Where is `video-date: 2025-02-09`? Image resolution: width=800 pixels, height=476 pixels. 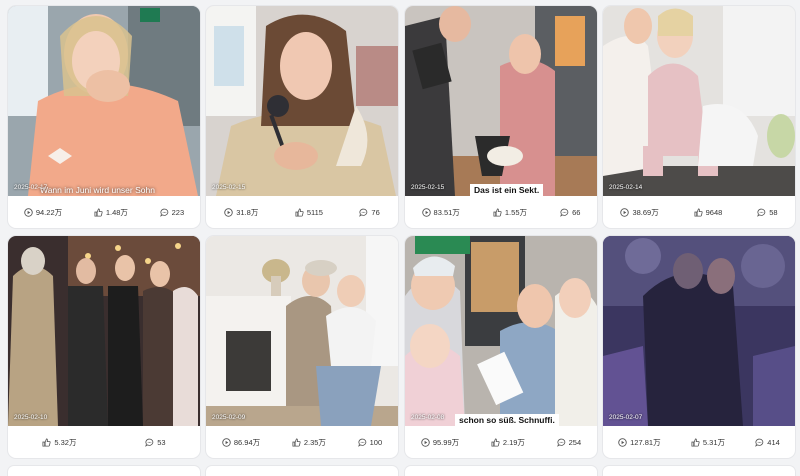 video-date: 2025-02-09 is located at coordinates (229, 417).